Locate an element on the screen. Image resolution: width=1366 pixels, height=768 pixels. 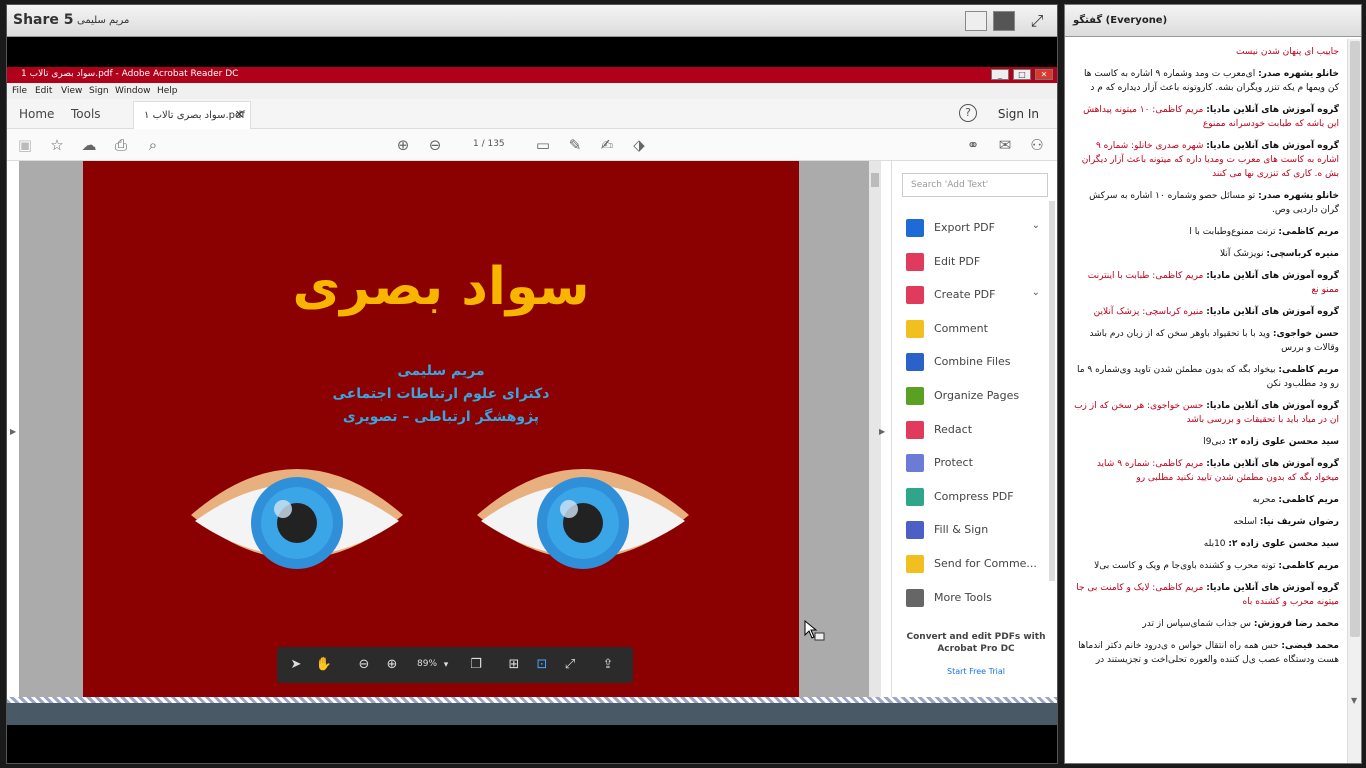
chat-message: مریم کاظمی: محربه is located at coordinates (1206, 500).